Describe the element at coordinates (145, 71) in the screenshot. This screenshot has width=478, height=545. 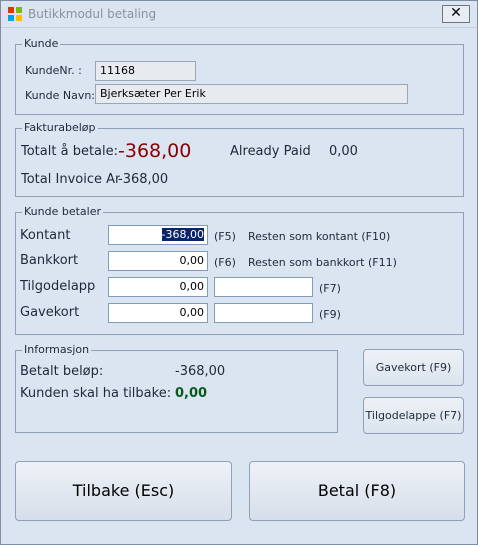
I see `kunde-nr-field: 11168` at that location.